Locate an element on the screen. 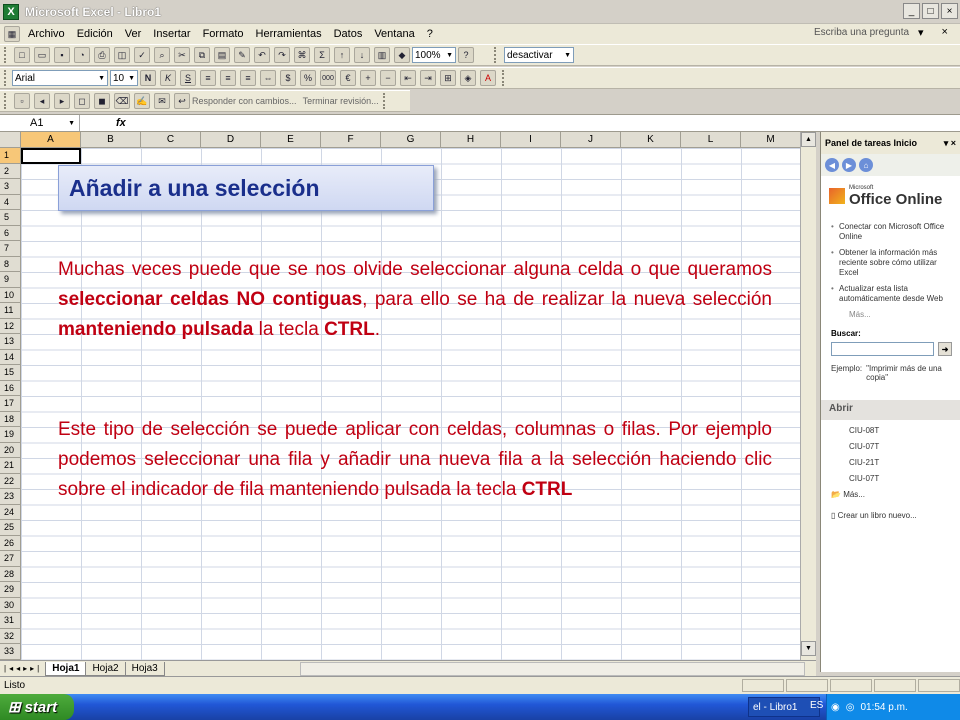 The image size is (960, 720). sort-asc-icon: ↑ is located at coordinates (342, 55).